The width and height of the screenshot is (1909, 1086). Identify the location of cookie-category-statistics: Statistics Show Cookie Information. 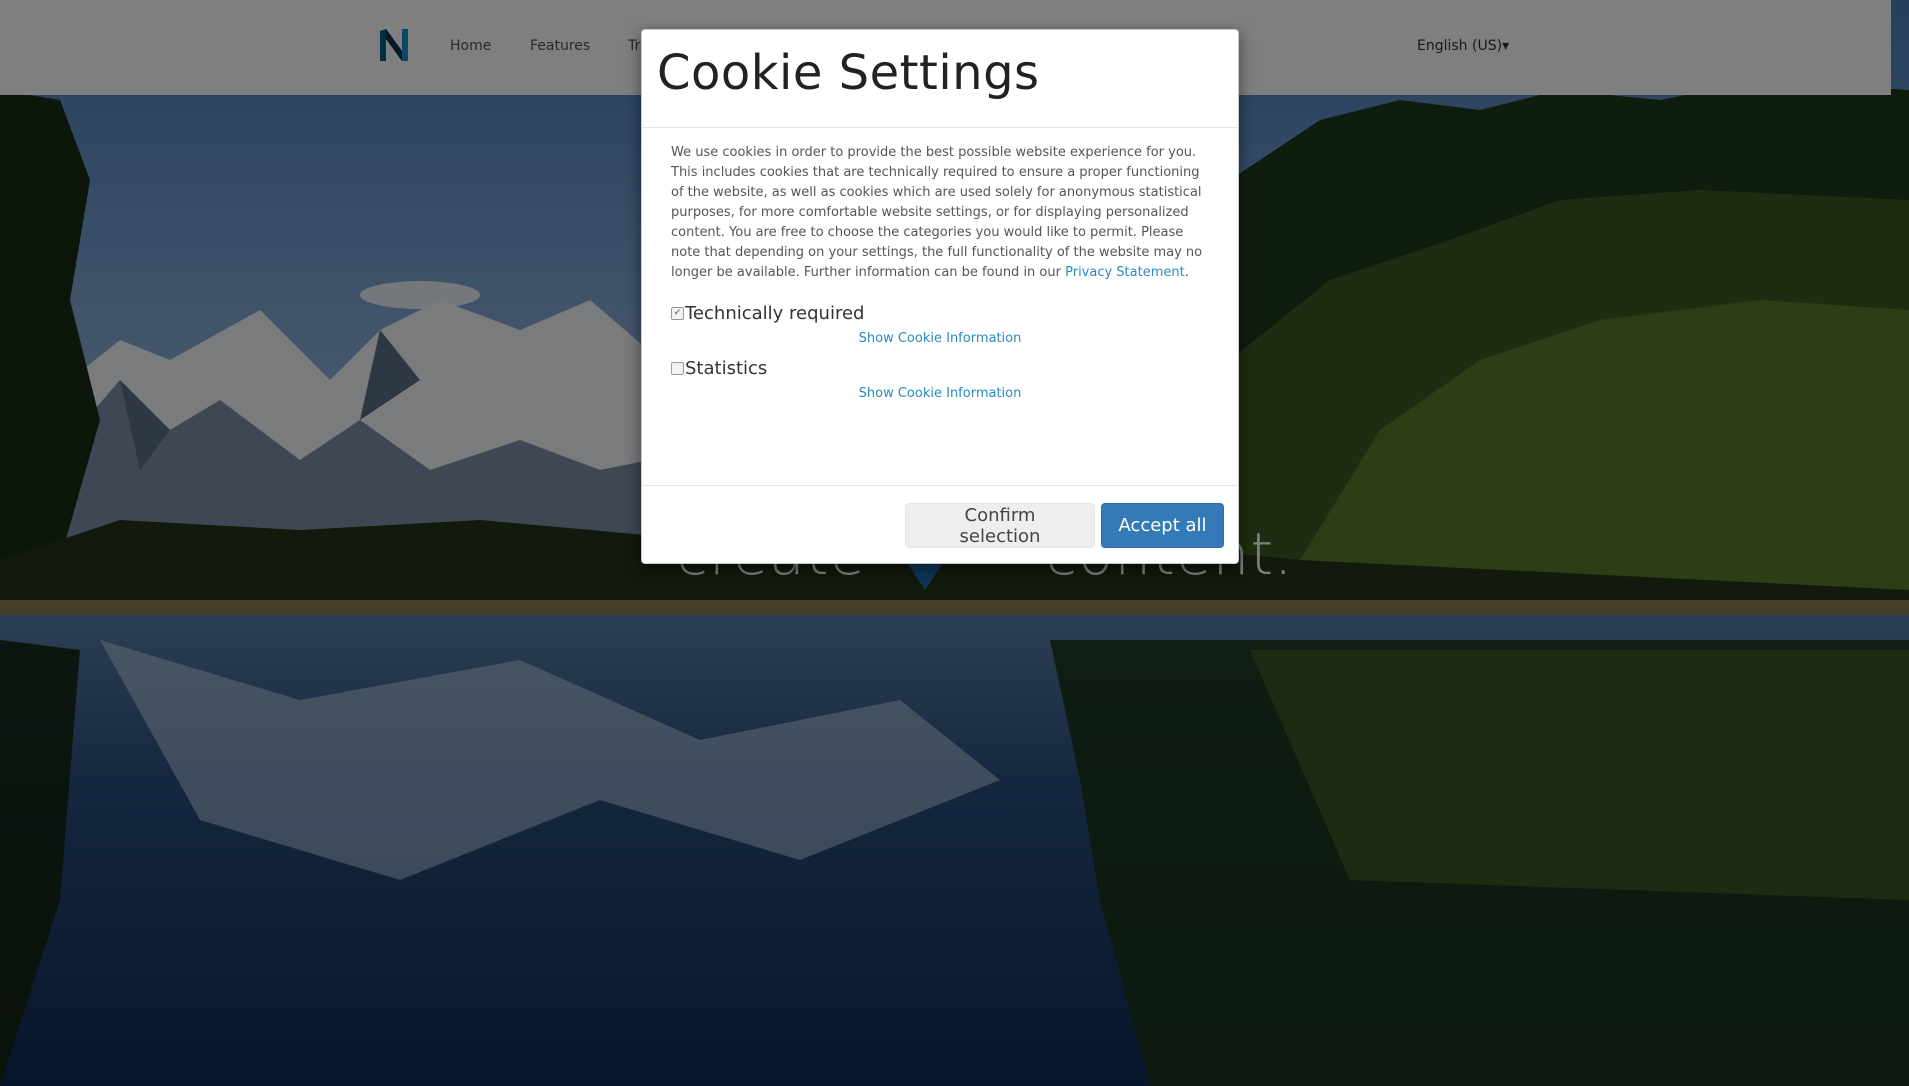
(940, 378).